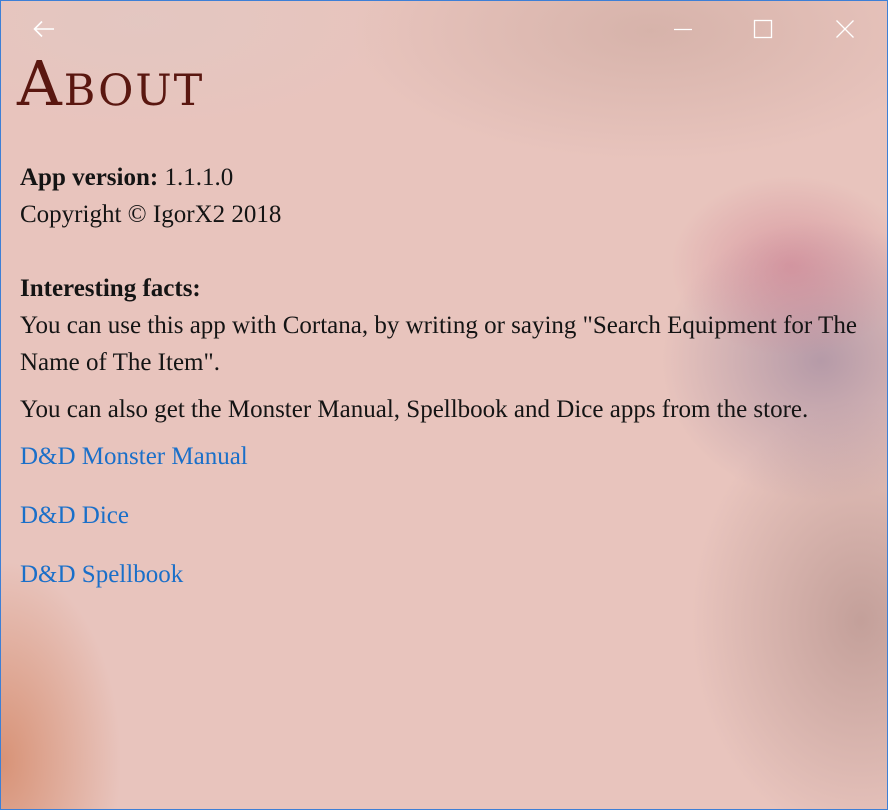  I want to click on page-title: About, so click(111, 83).